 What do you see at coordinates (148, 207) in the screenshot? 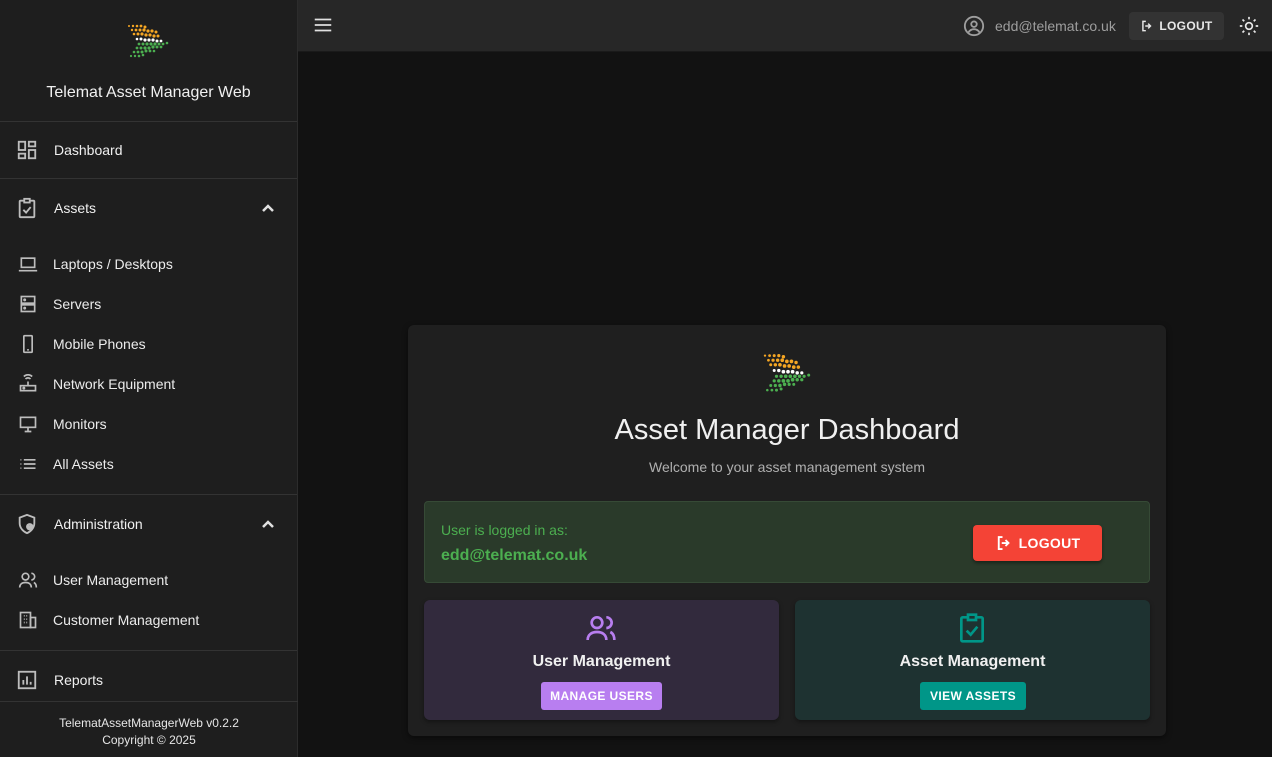
I see `sidebar-group-assets: Assets` at bounding box center [148, 207].